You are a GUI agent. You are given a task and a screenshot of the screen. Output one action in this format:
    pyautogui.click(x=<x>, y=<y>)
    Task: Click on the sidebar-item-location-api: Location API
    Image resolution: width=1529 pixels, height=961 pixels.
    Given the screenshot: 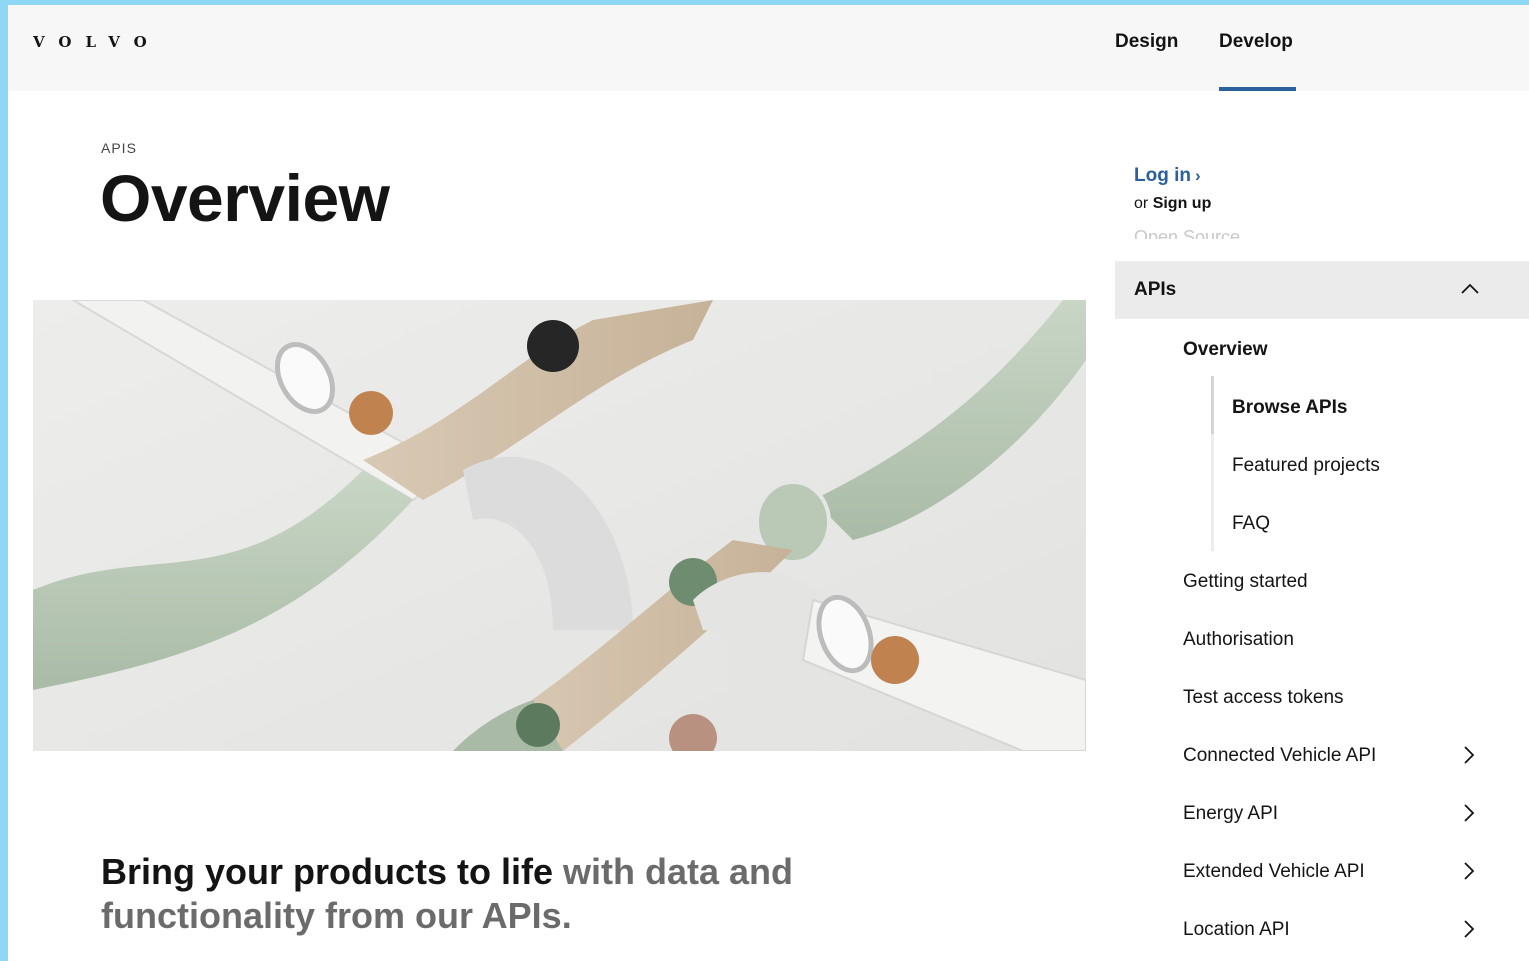 What is the action you would take?
    pyautogui.click(x=1236, y=930)
    